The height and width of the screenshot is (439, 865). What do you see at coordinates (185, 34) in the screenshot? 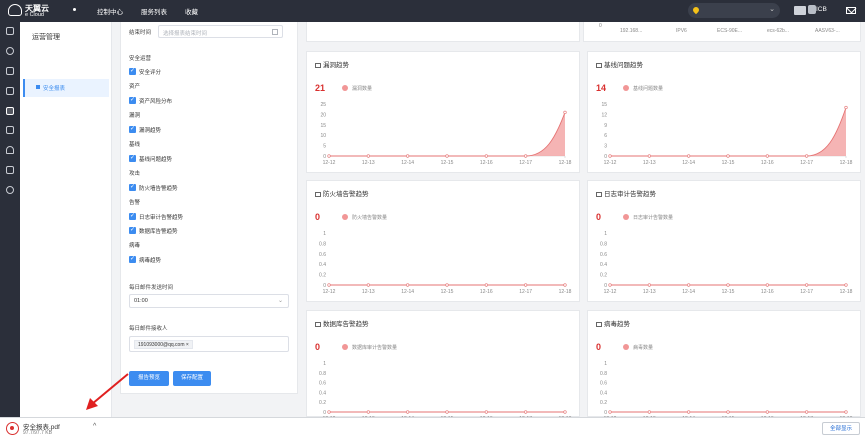
I see `end-time-placeholder: 选择报表结束时间` at bounding box center [185, 34].